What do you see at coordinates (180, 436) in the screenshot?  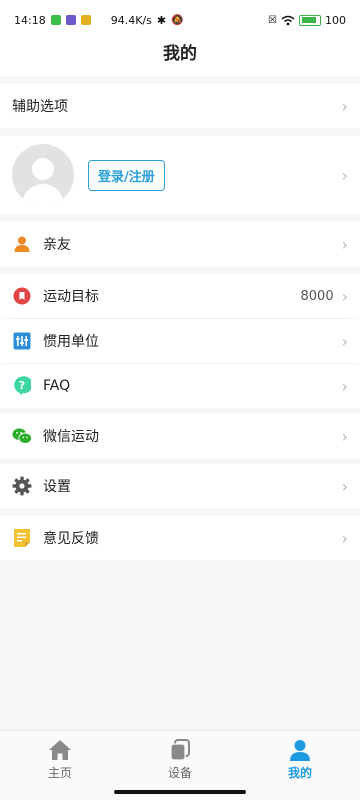 I see `menu-item-wechat-sport: 微信运动 ›` at bounding box center [180, 436].